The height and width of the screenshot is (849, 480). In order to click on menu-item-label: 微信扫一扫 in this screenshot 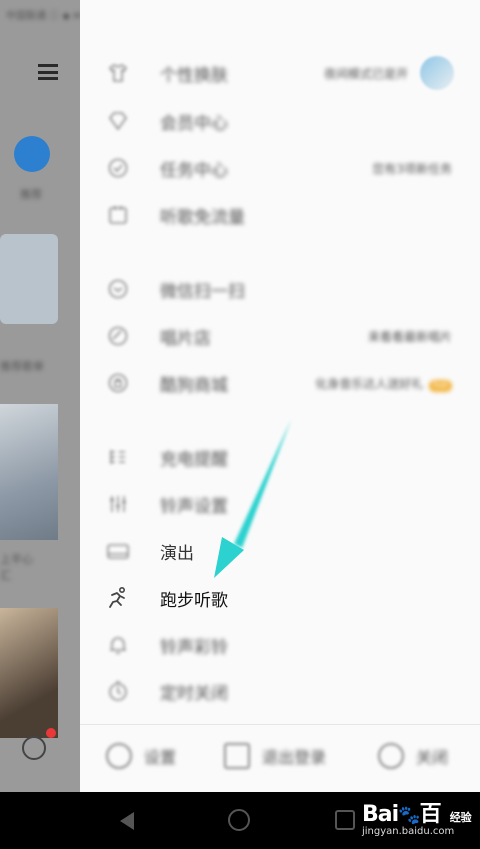, I will do `click(202, 291)`.